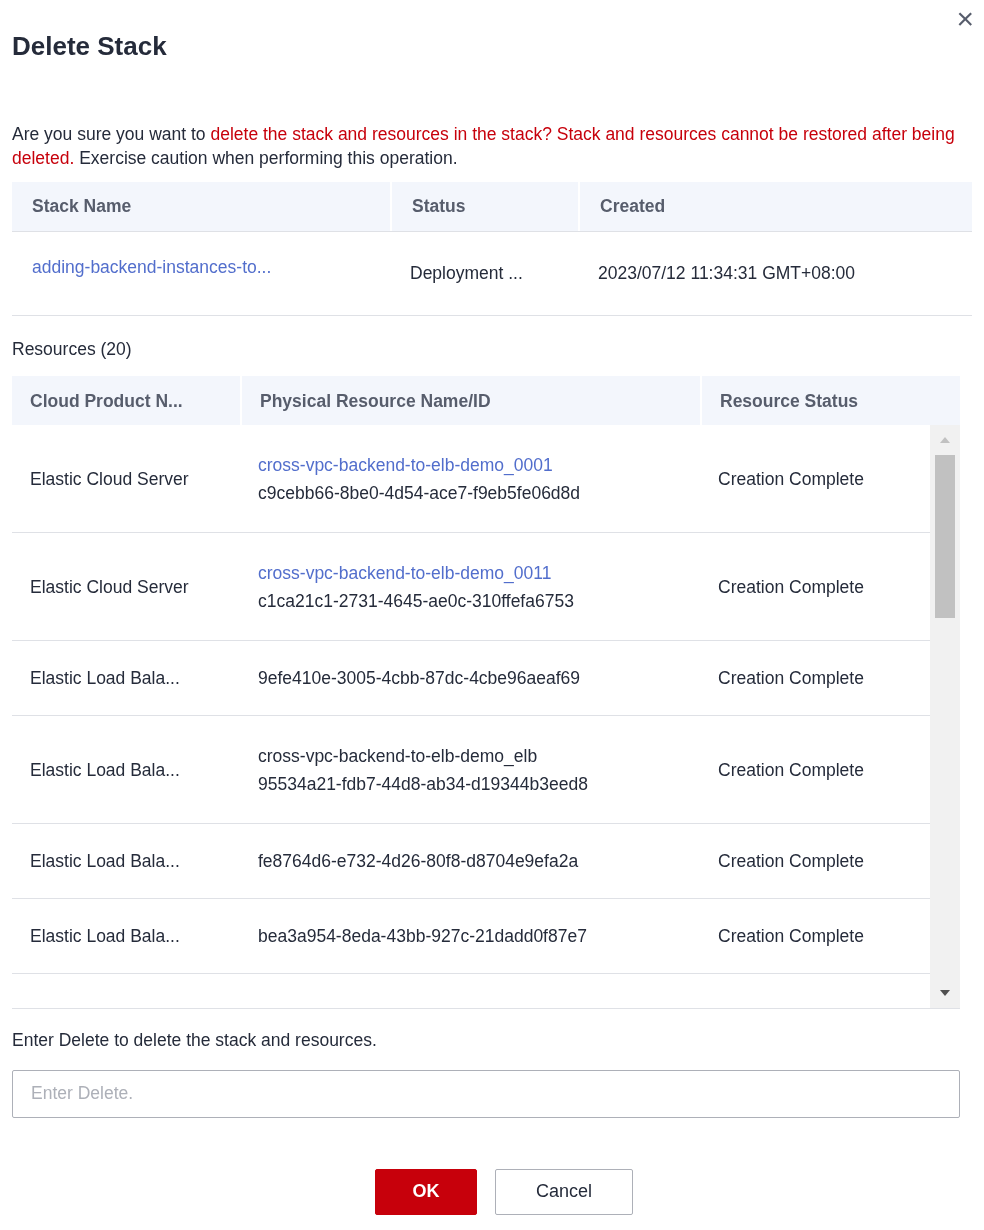 The height and width of the screenshot is (1230, 984). Describe the element at coordinates (945, 717) in the screenshot. I see `scrollbar` at that location.